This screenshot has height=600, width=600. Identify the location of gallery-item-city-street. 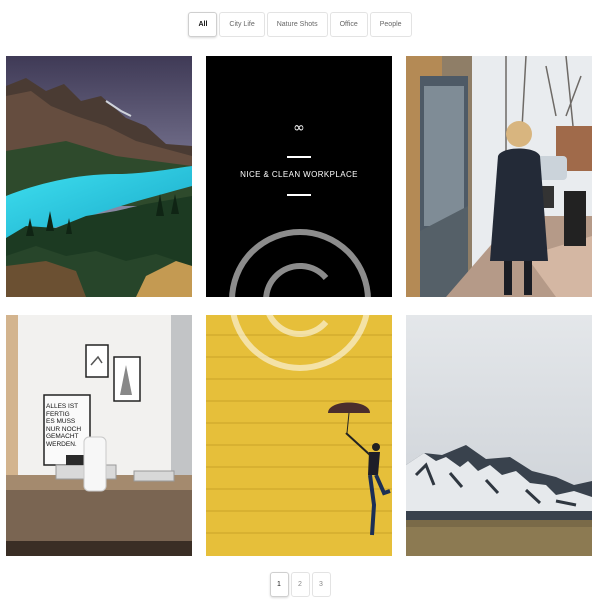
(499, 176).